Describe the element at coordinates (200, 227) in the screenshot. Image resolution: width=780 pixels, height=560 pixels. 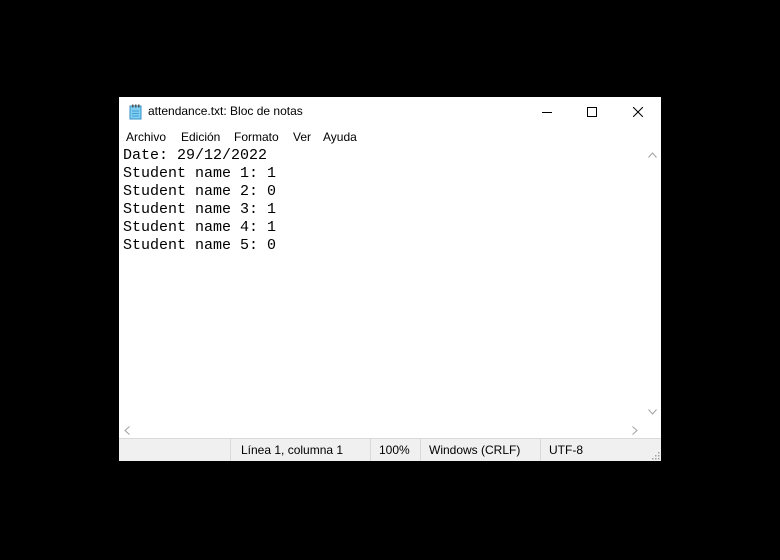
I see `editor-line: Student name 4: 1` at that location.